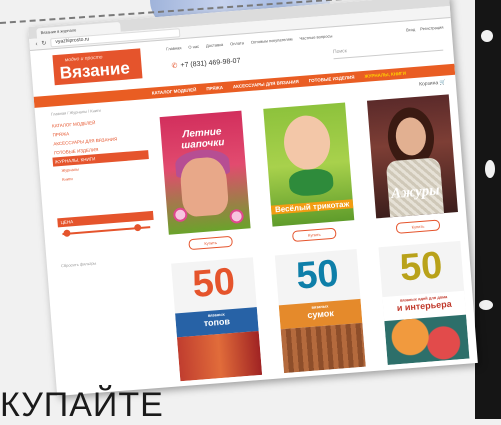 This screenshot has width=501, height=425. I want to click on top-nav-link: Оплата, so click(237, 43).